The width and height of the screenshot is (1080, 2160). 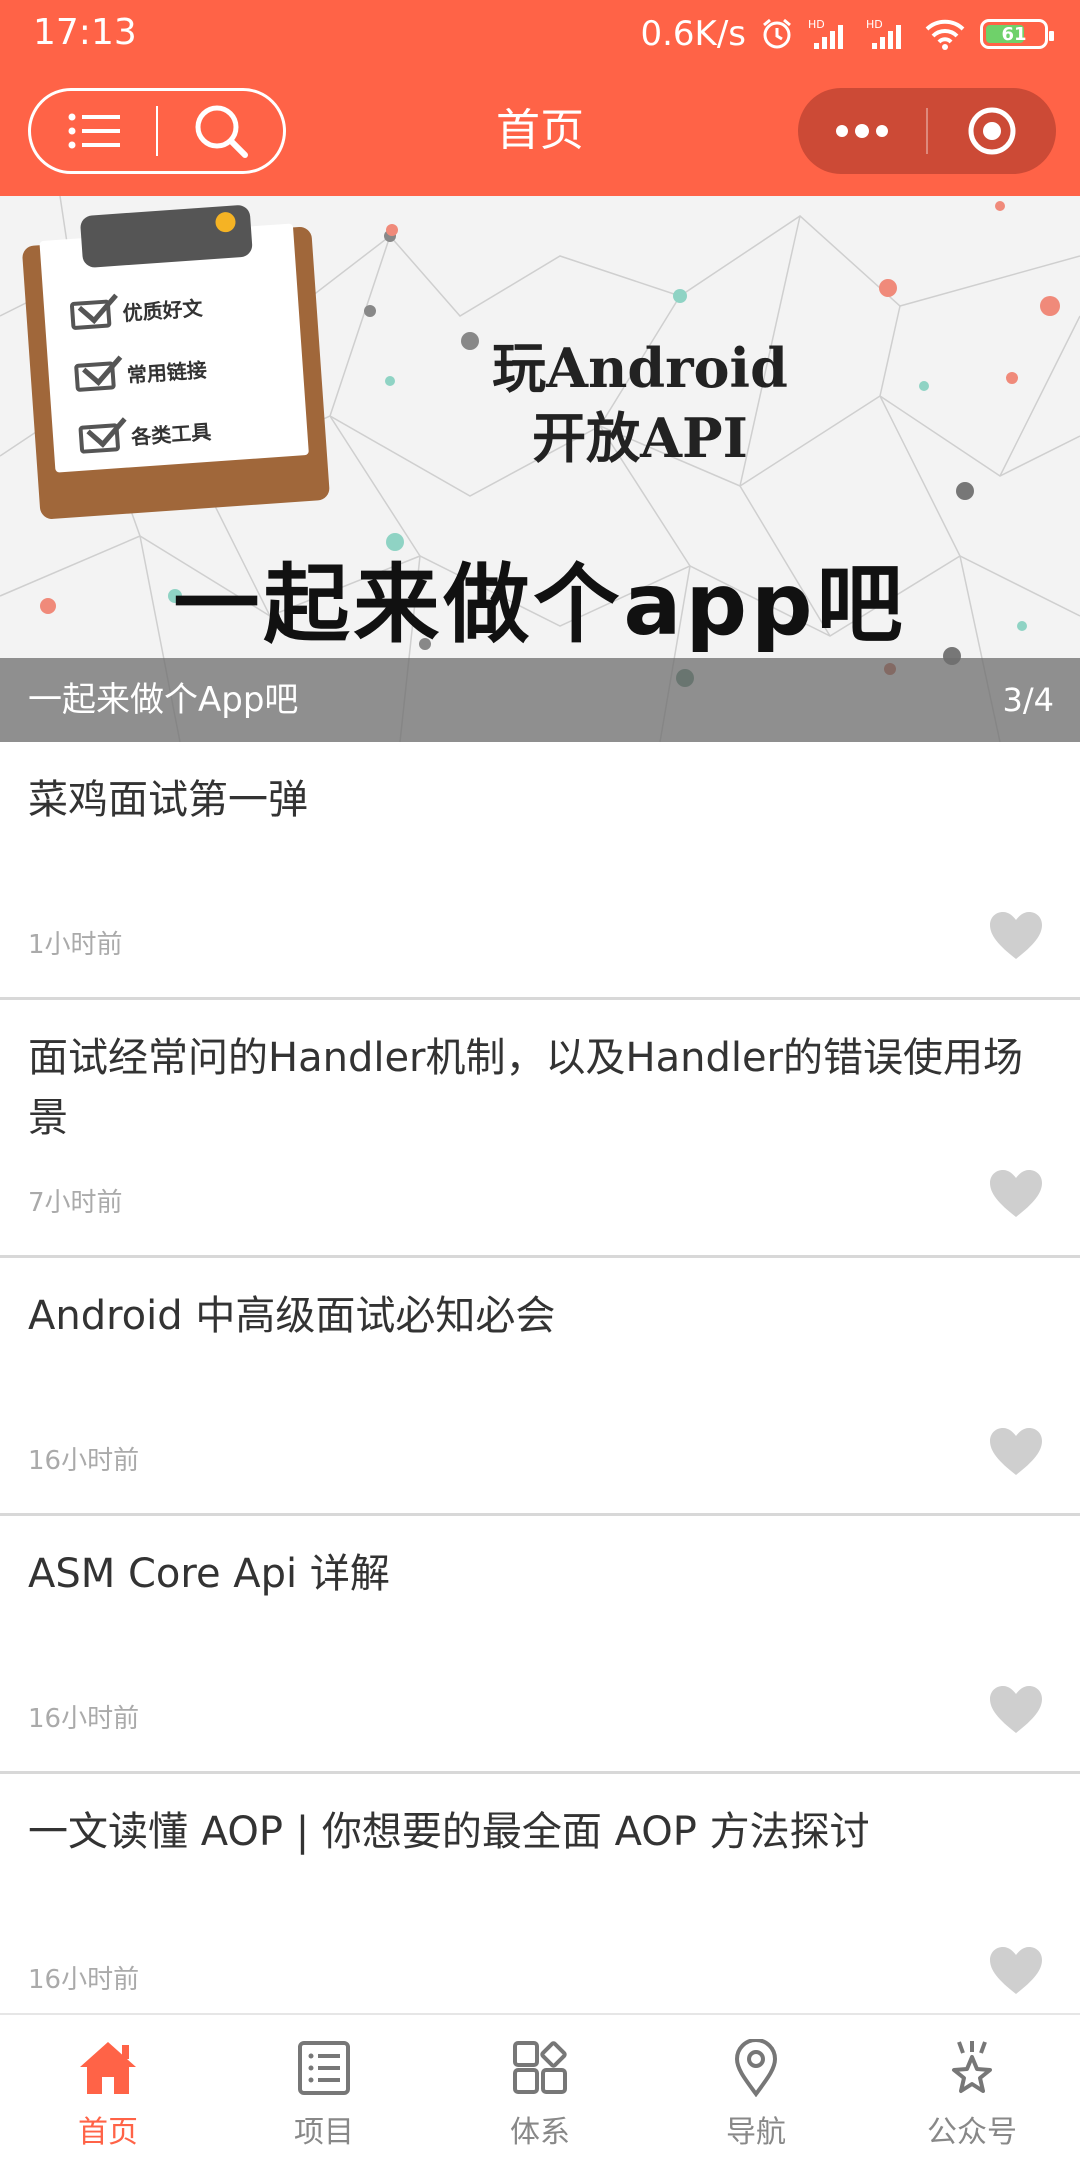 What do you see at coordinates (756, 2132) in the screenshot?
I see `tab-label: 导航` at bounding box center [756, 2132].